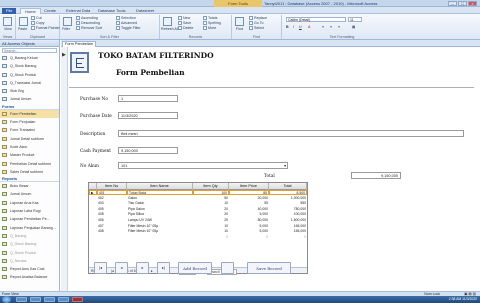 The image size is (480, 303). What do you see at coordinates (88, 23) in the screenshot?
I see `descending-button: Descending` at bounding box center [88, 23].